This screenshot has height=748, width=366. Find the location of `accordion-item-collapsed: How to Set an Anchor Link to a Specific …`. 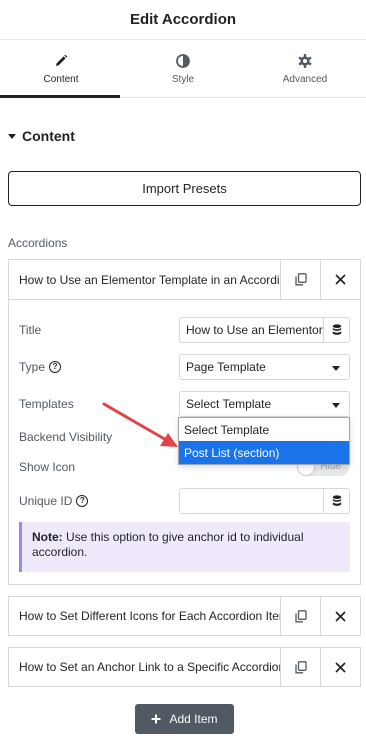

accordion-item-collapsed: How to Set an Anchor Link to a Specific … is located at coordinates (184, 667).